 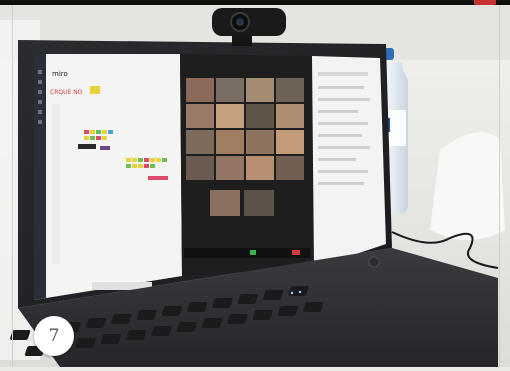 I want to click on step-number: 7, so click(x=54, y=336).